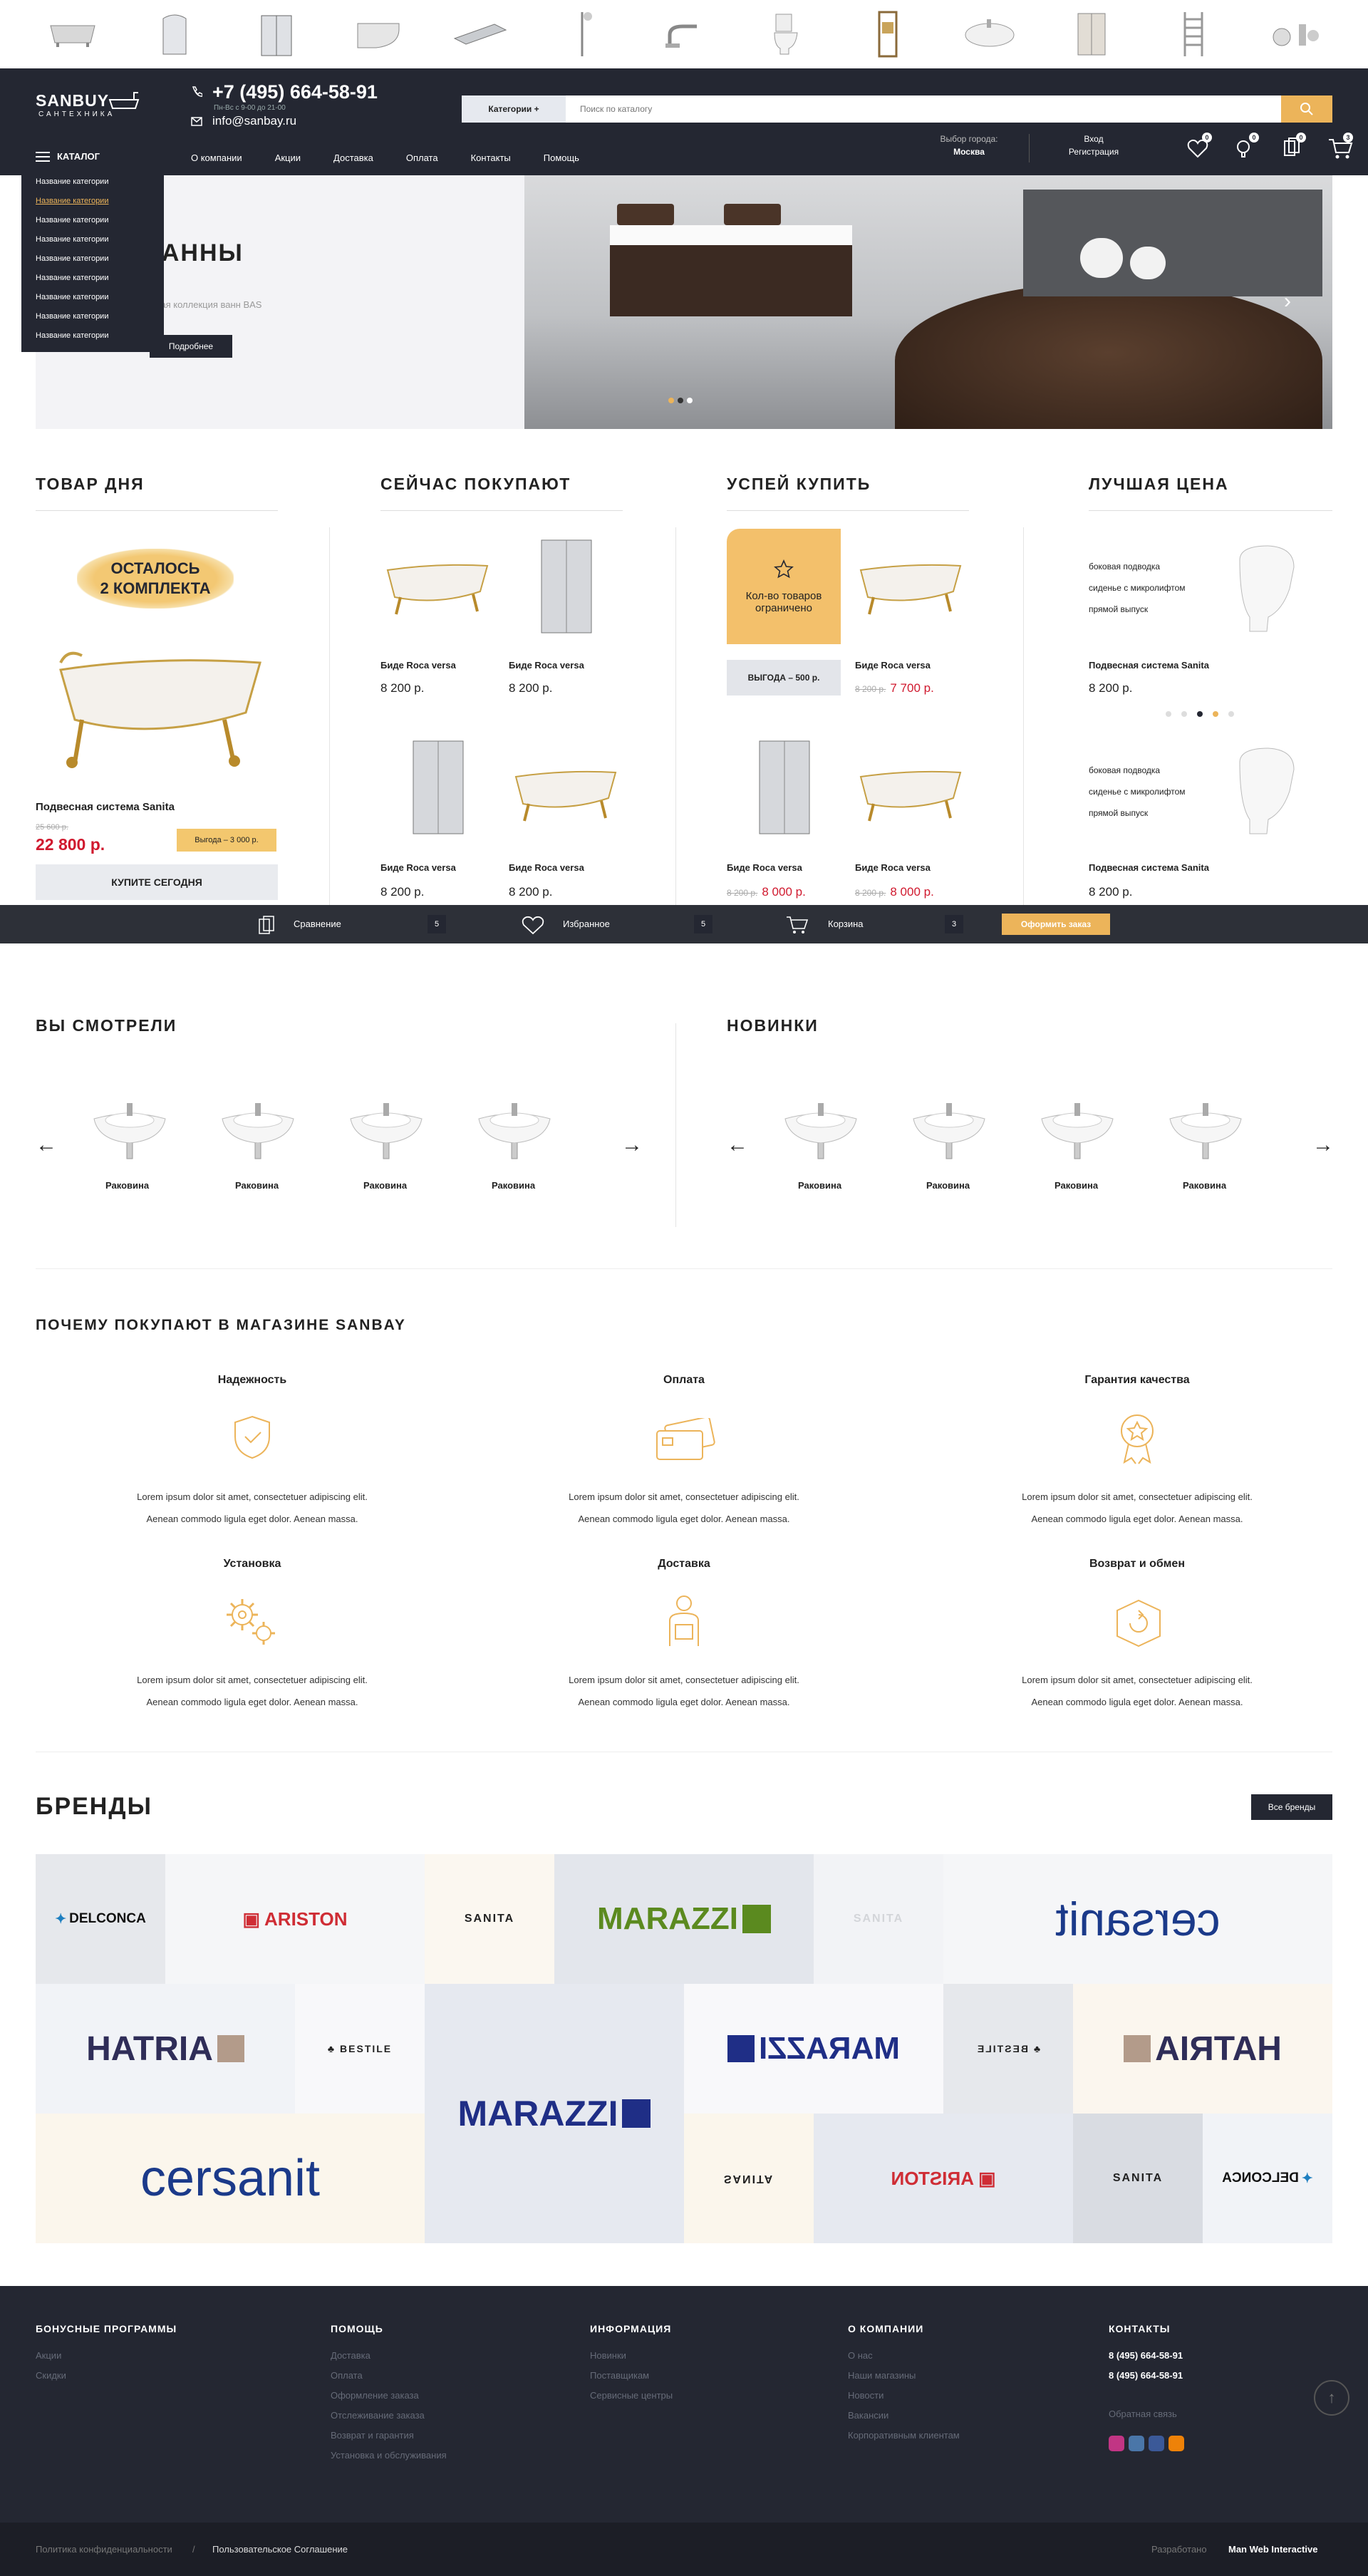  I want to click on faucet-icon, so click(684, 34).